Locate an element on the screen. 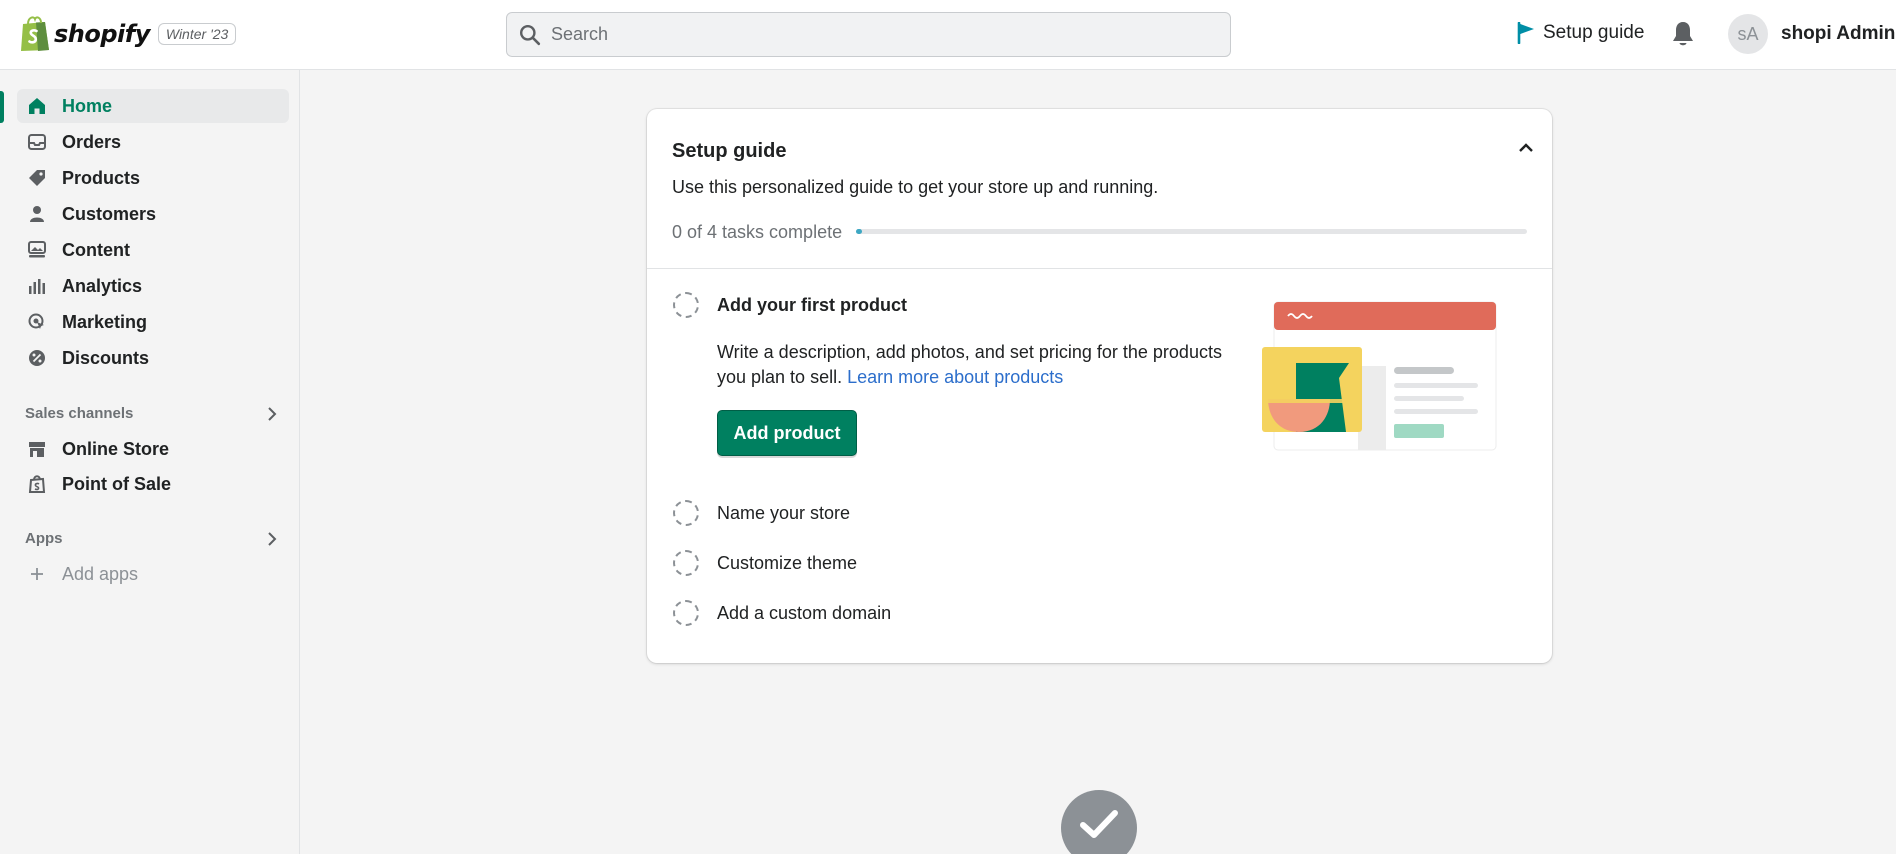  apps-heading: Apps is located at coordinates (44, 538).